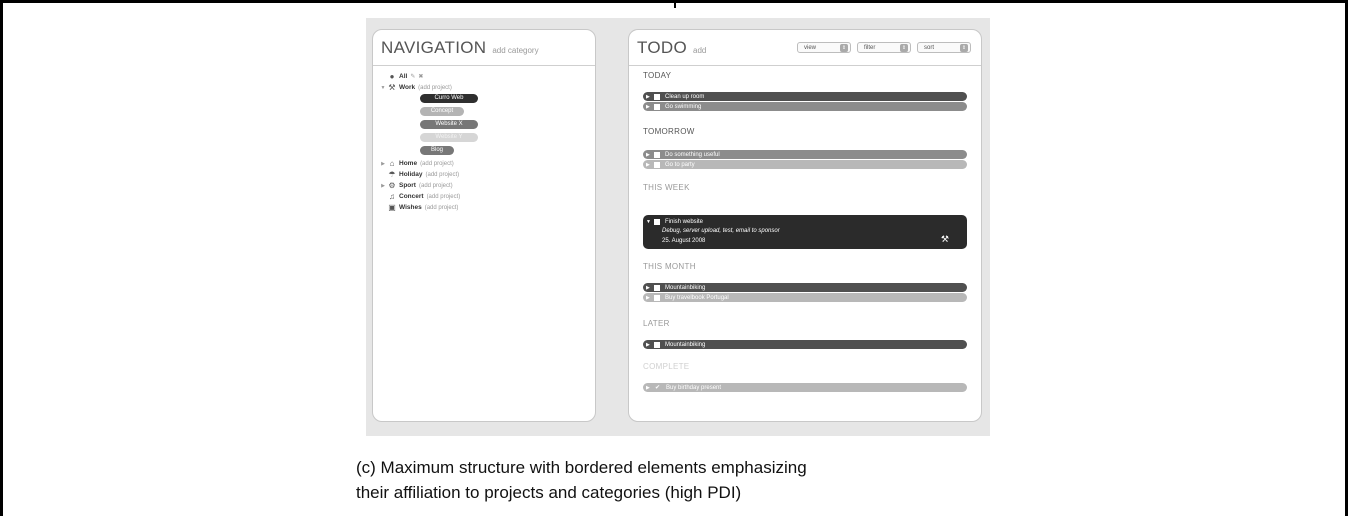 The height and width of the screenshot is (516, 1348). Describe the element at coordinates (487, 174) in the screenshot. I see `category-holiday: ☂ Holiday (add project)` at that location.